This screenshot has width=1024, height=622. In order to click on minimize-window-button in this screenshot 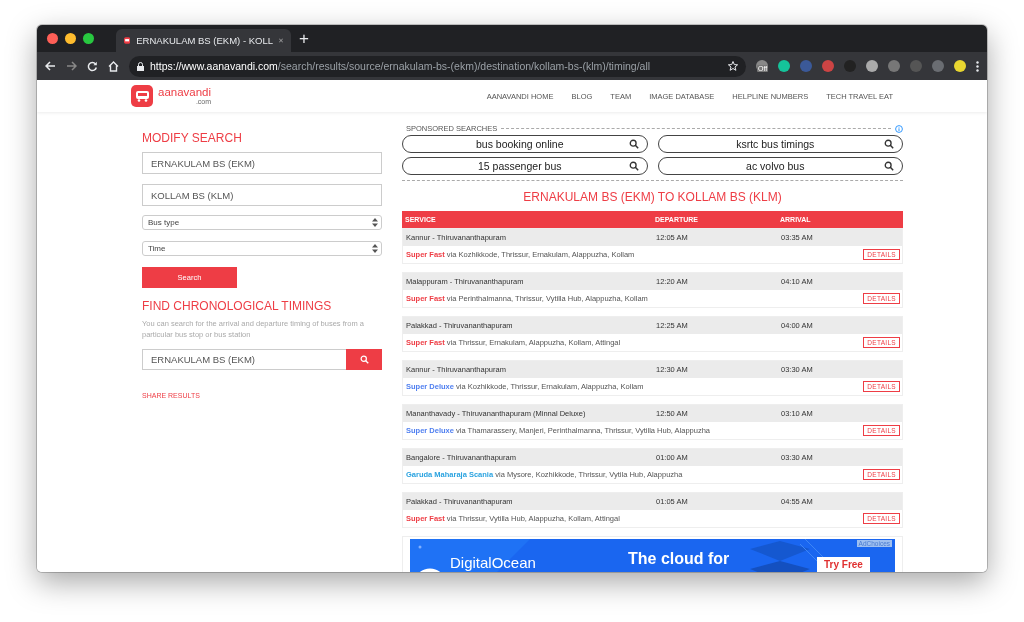, I will do `click(70, 38)`.